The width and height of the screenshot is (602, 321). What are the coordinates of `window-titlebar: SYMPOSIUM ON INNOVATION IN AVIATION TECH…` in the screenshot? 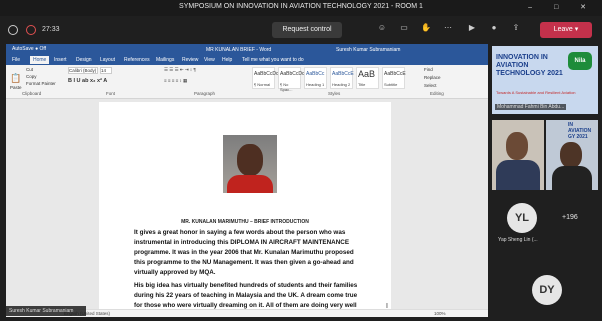 It's located at (301, 8).